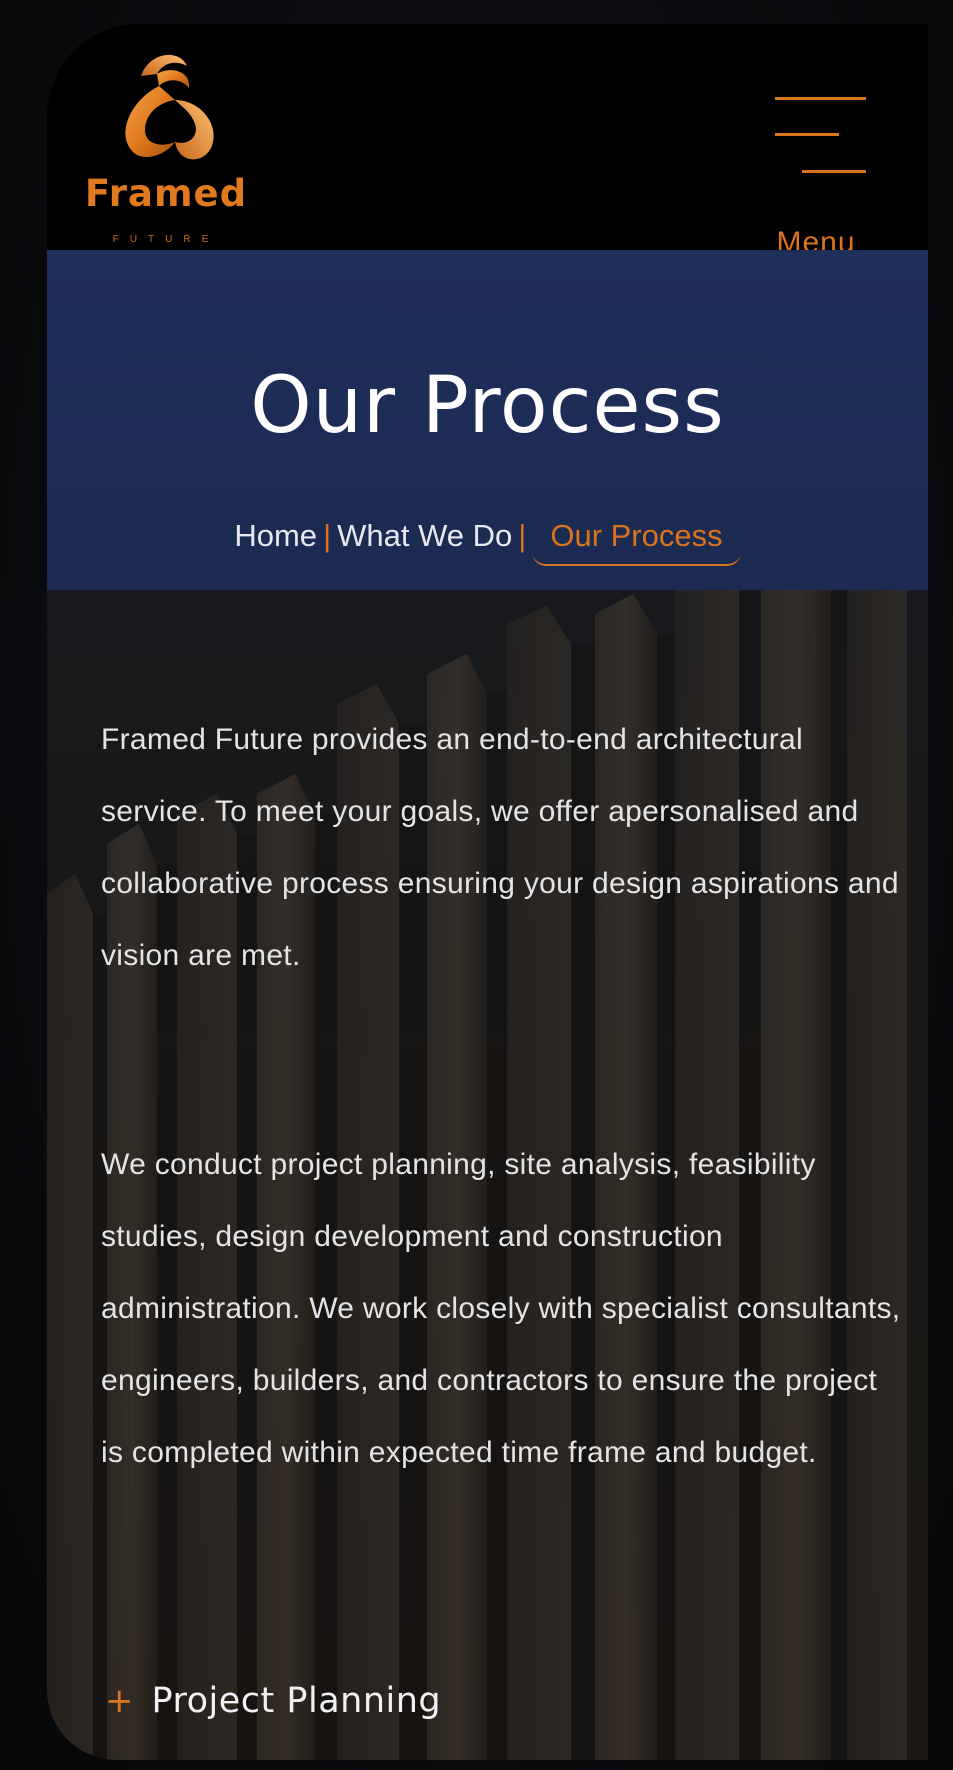 The image size is (953, 1770). Describe the element at coordinates (119, 1701) in the screenshot. I see `plus-icon: +` at that location.